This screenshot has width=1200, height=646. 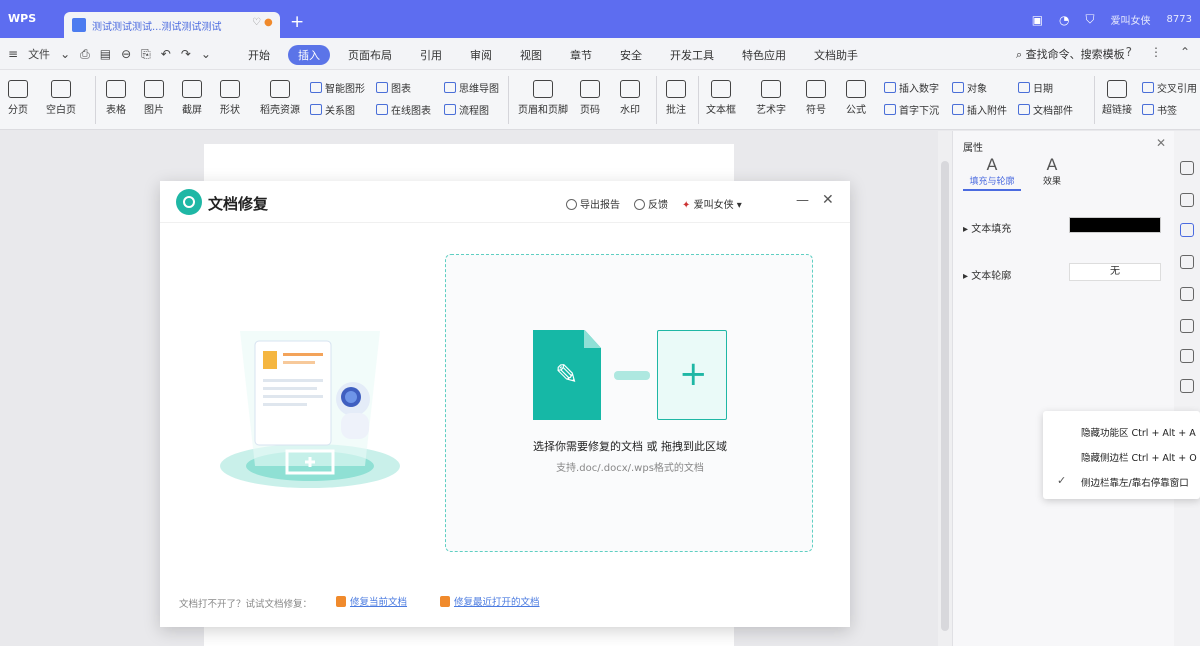 I want to click on tab-fill-outline: A 填充与轮廓, so click(x=992, y=173).